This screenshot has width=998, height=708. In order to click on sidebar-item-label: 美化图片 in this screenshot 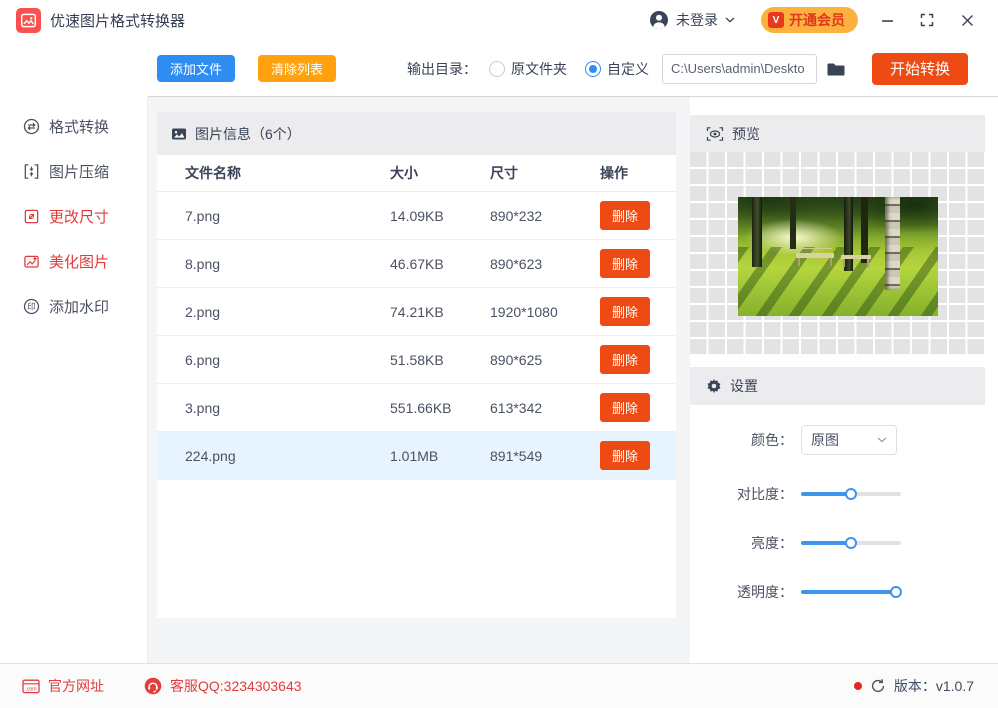, I will do `click(79, 262)`.